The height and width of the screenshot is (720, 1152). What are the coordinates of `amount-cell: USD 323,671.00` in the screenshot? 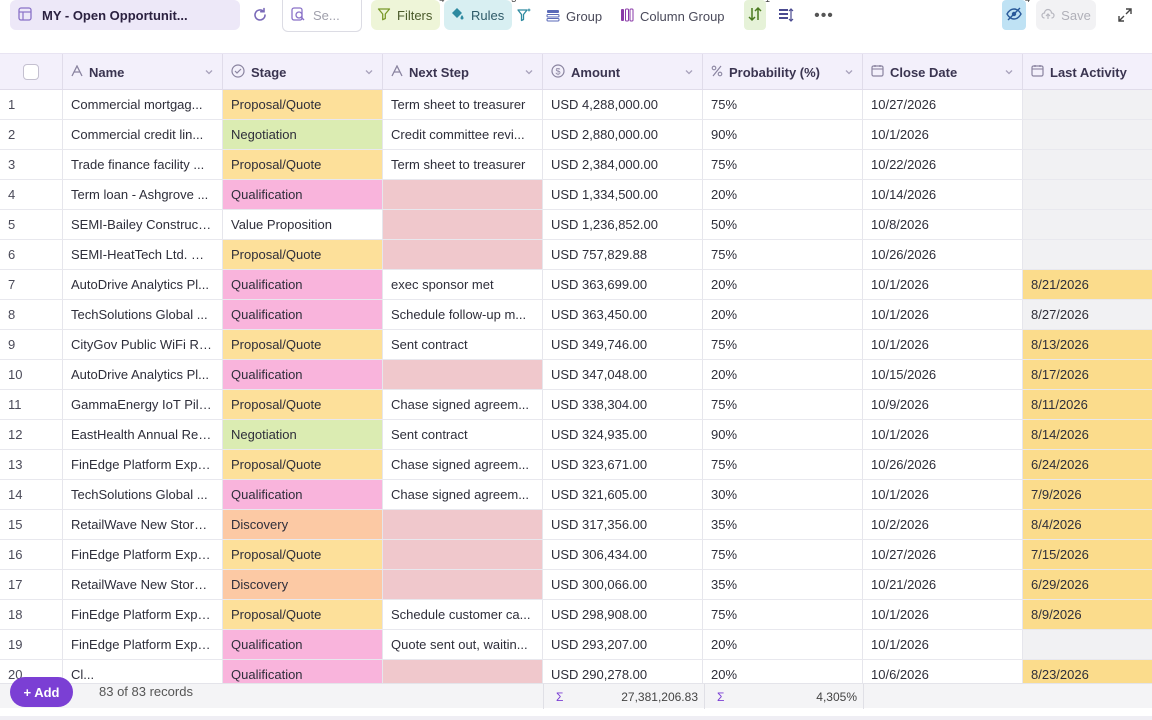 It's located at (623, 464).